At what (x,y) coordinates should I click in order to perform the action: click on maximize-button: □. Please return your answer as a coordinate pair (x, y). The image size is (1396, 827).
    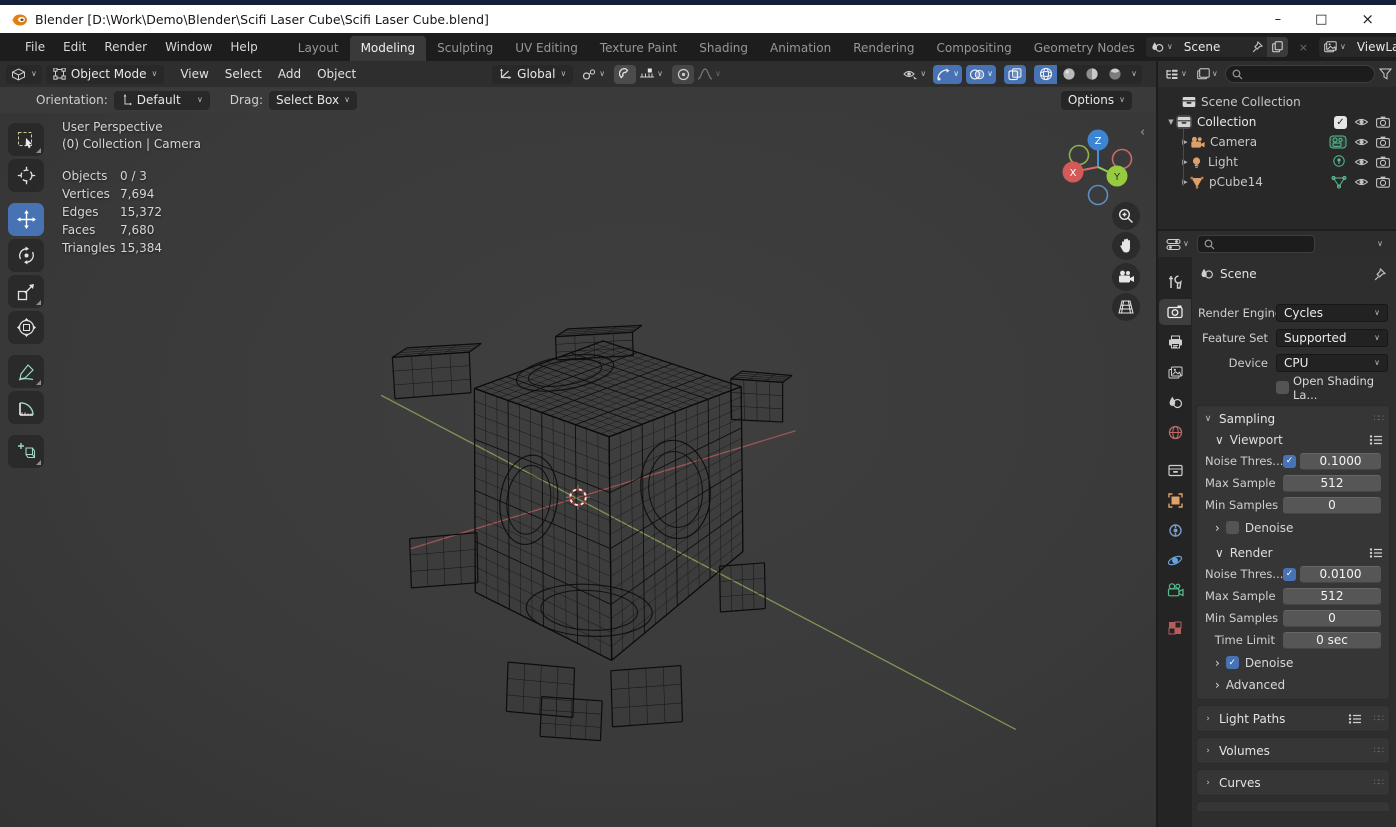
    Looking at the image, I should click on (1321, 19).